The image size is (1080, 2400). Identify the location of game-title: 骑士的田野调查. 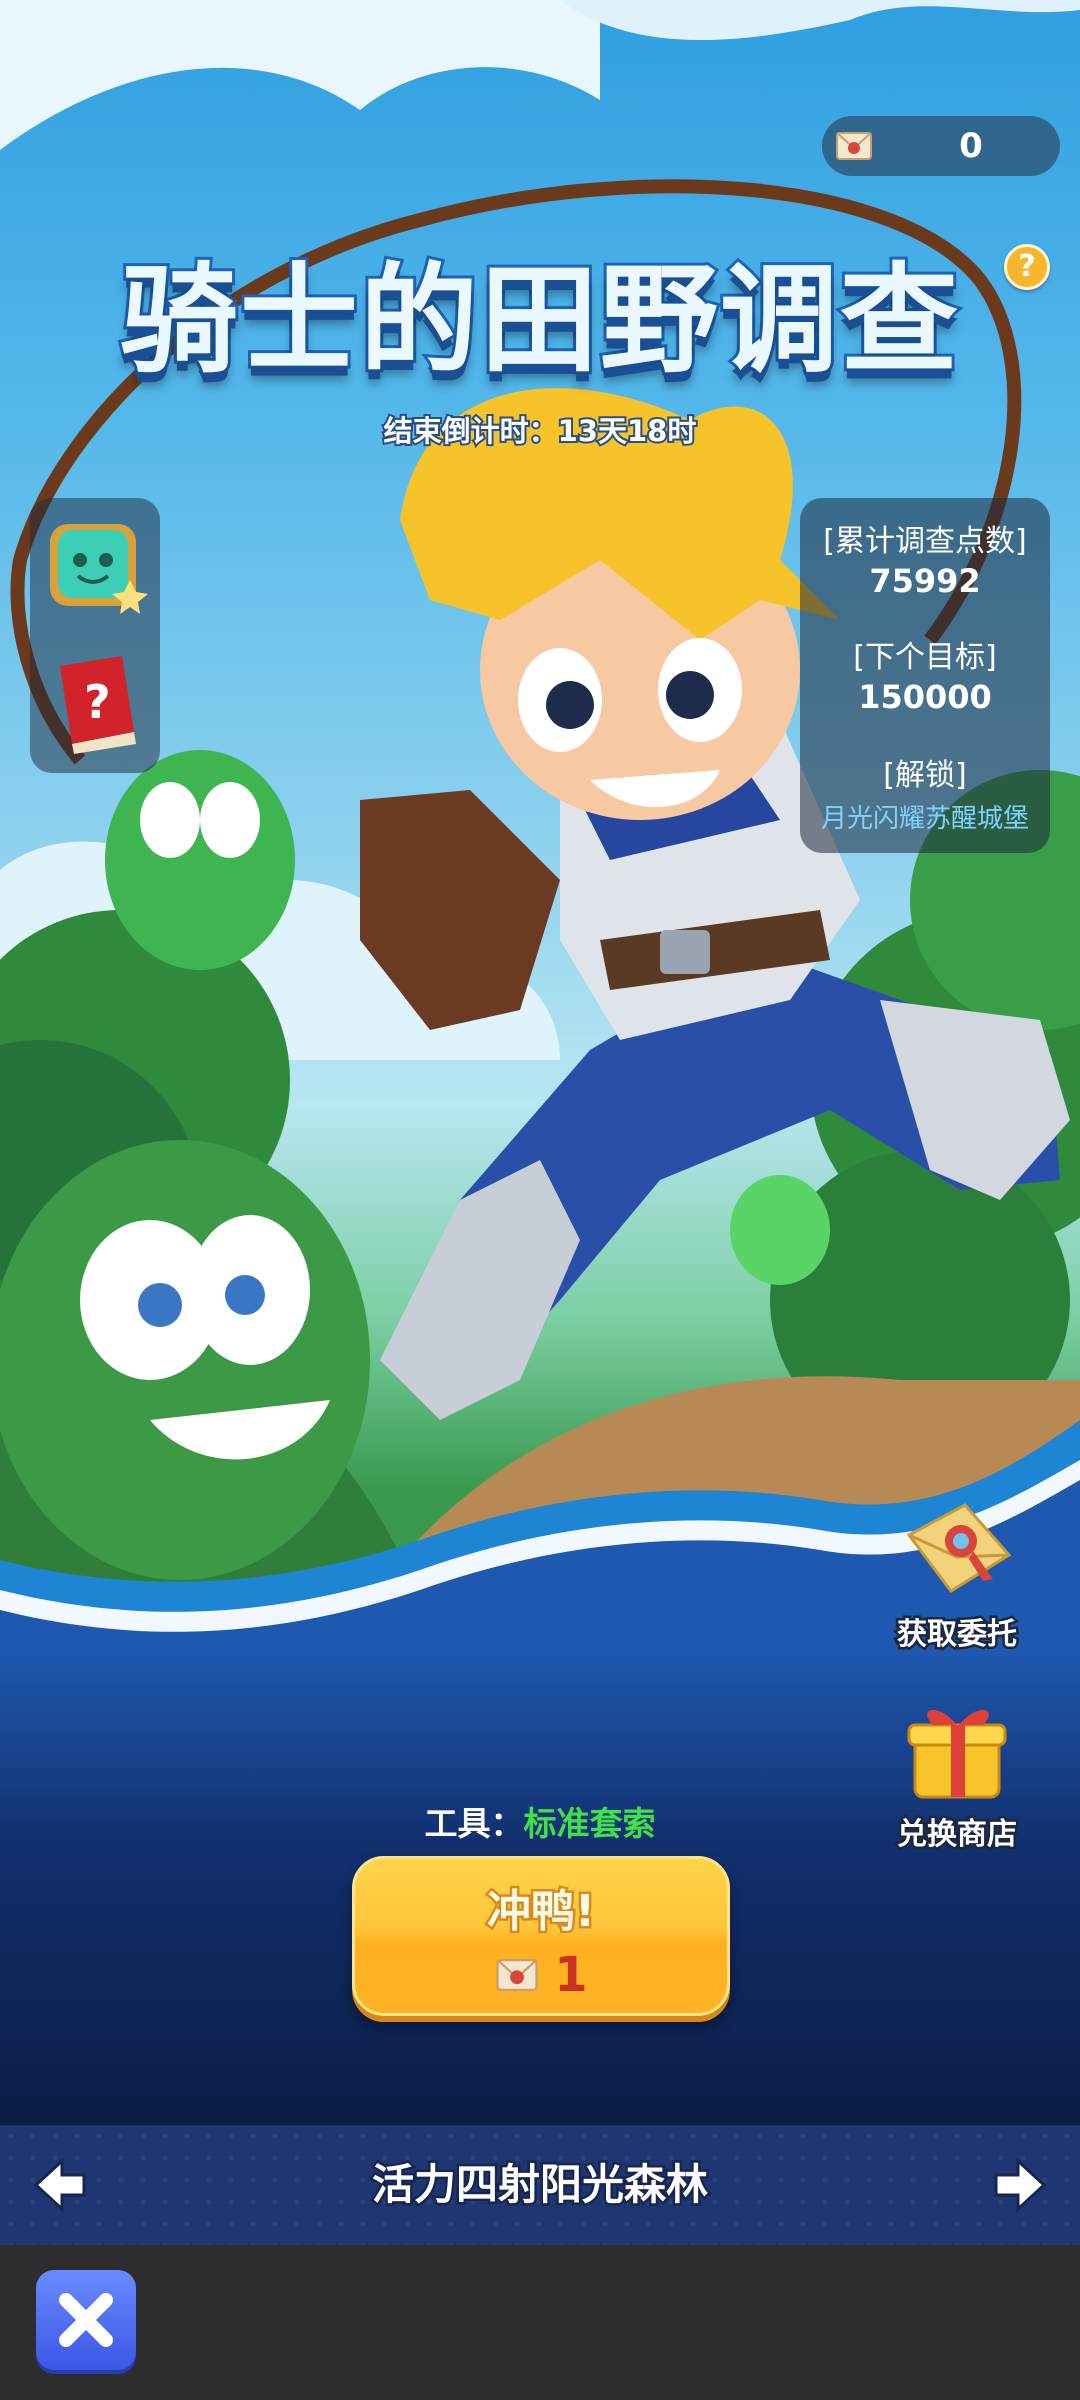
(539, 320).